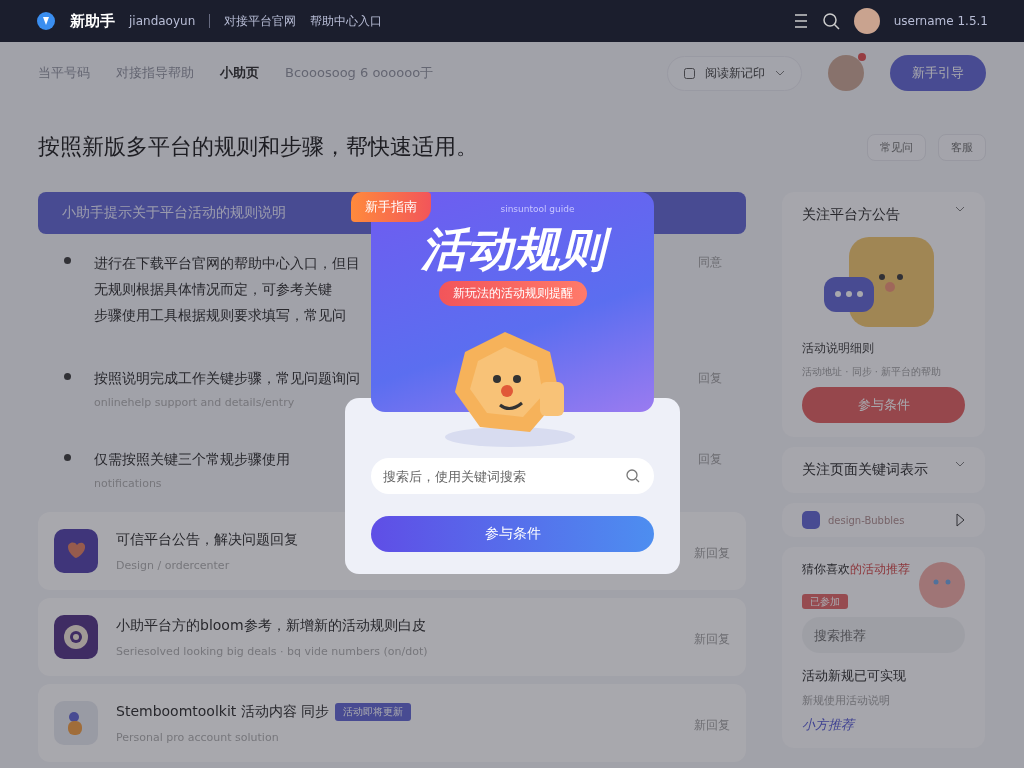  I want to click on header-action: 常见问, so click(896, 147).